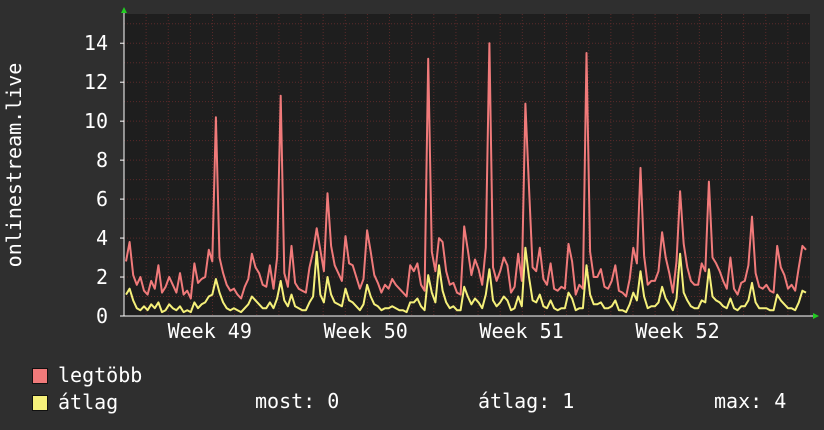 The width and height of the screenshot is (824, 430). What do you see at coordinates (210, 331) in the screenshot?
I see `x-tick-label: Week 49` at bounding box center [210, 331].